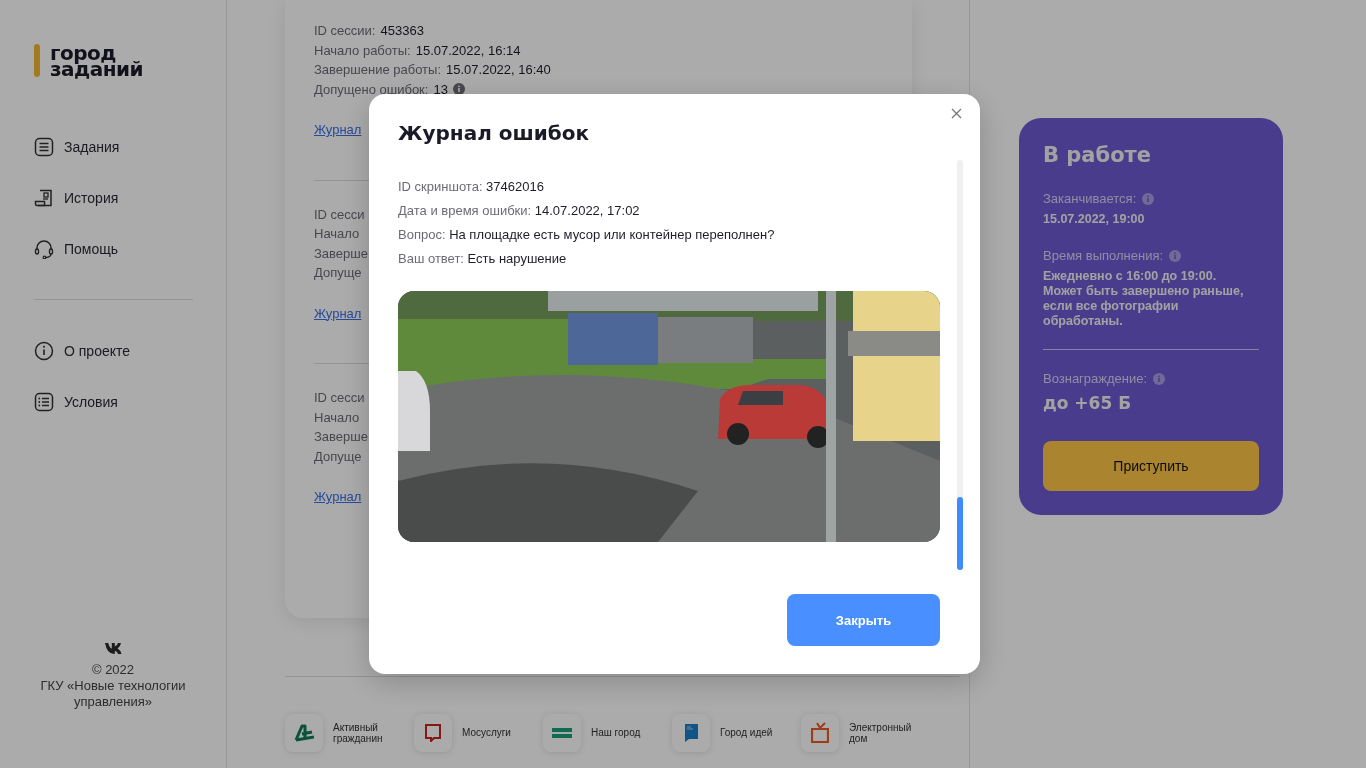 The image size is (1366, 768). I want to click on headset-icon, so click(44, 248).